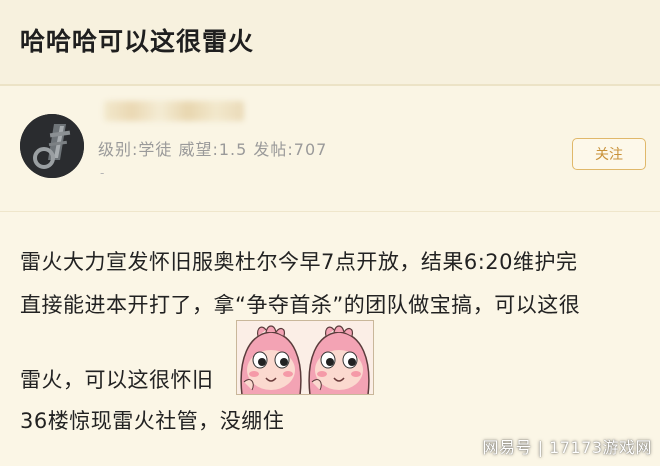 Image resolution: width=660 pixels, height=466 pixels. I want to click on follow-button: 关注, so click(609, 154).